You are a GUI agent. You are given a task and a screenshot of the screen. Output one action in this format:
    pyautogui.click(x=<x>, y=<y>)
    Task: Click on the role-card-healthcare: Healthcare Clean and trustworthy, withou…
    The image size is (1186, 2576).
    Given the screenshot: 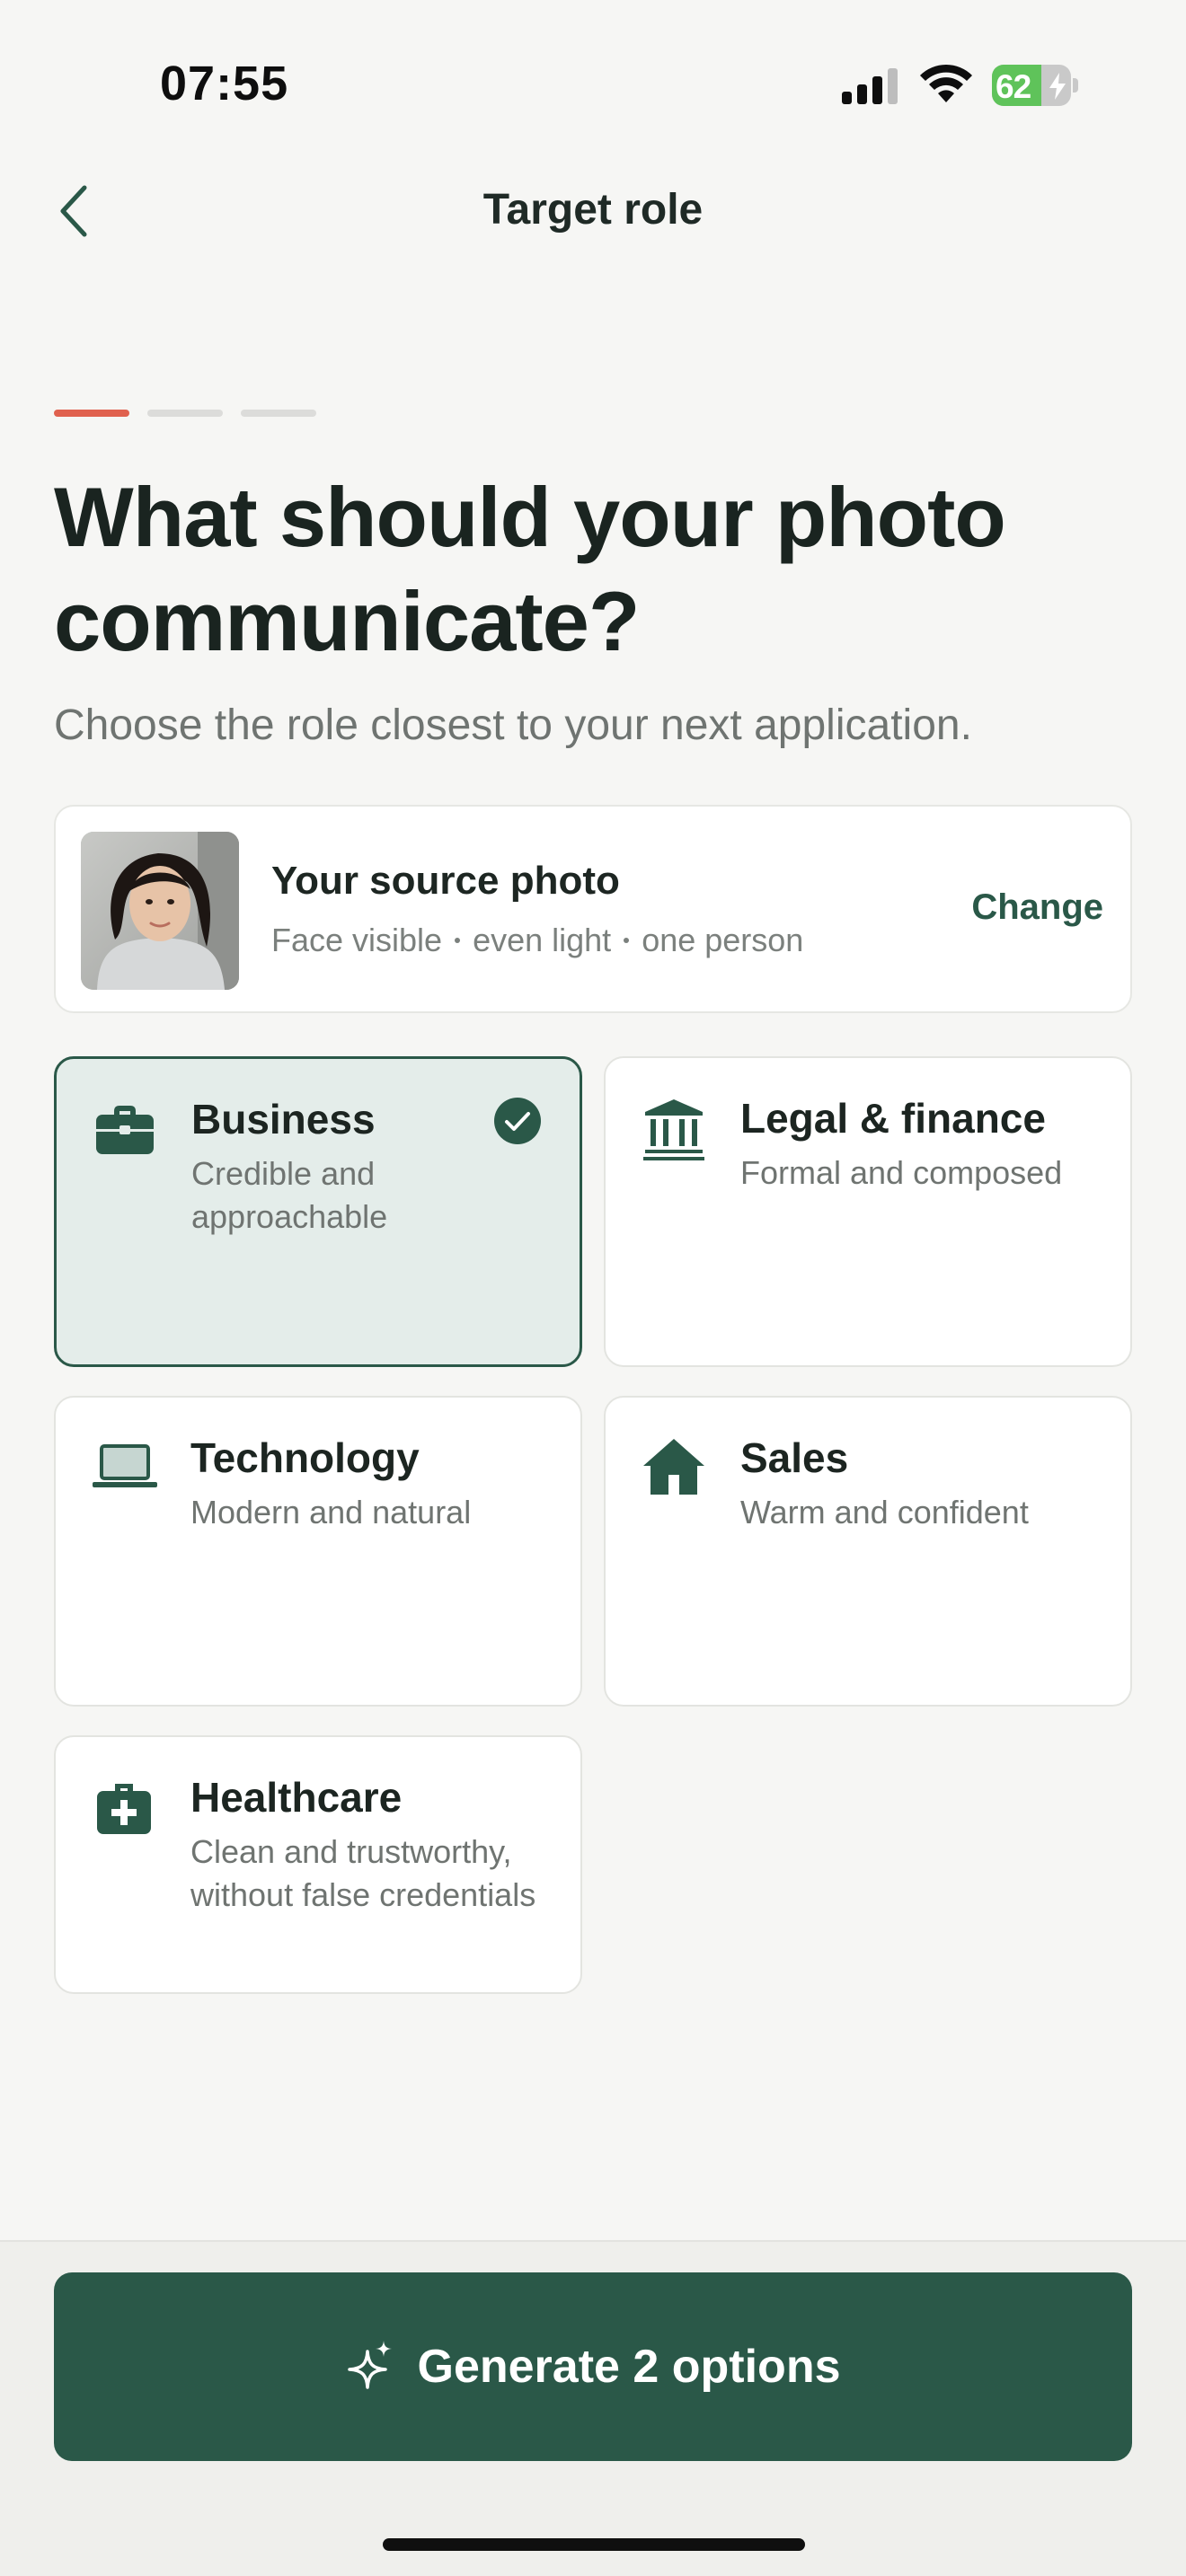 What is the action you would take?
    pyautogui.click(x=318, y=1864)
    